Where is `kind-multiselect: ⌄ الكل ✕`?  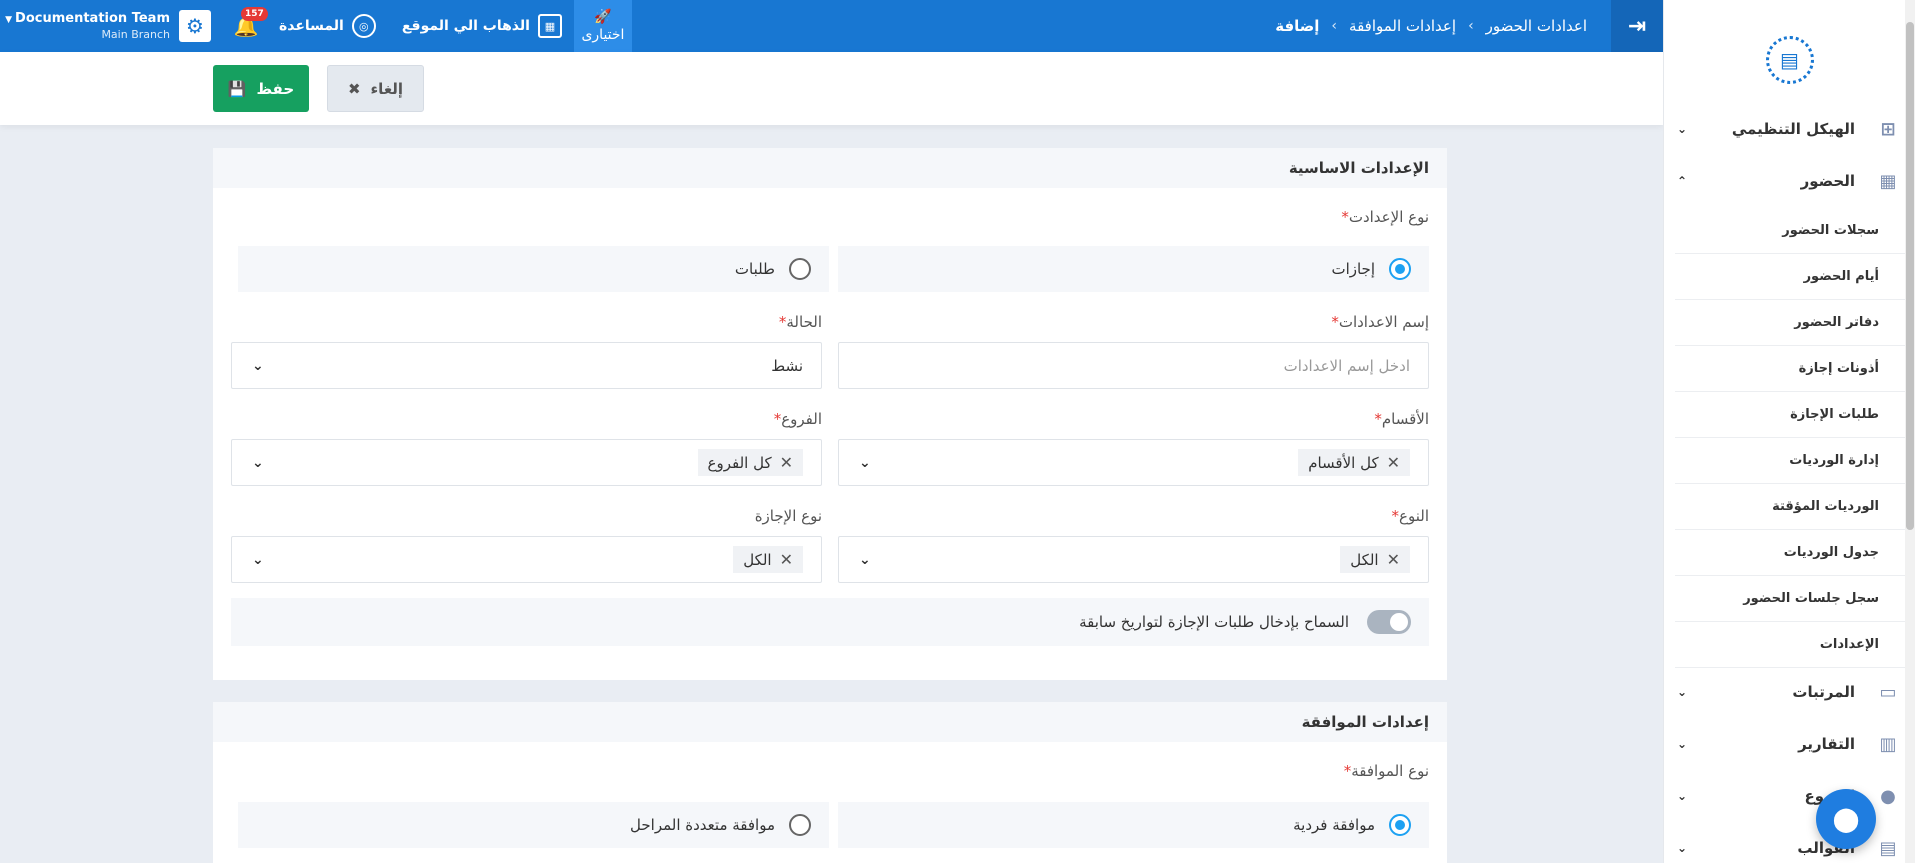
kind-multiselect: ⌄ الكل ✕ is located at coordinates (1133, 559).